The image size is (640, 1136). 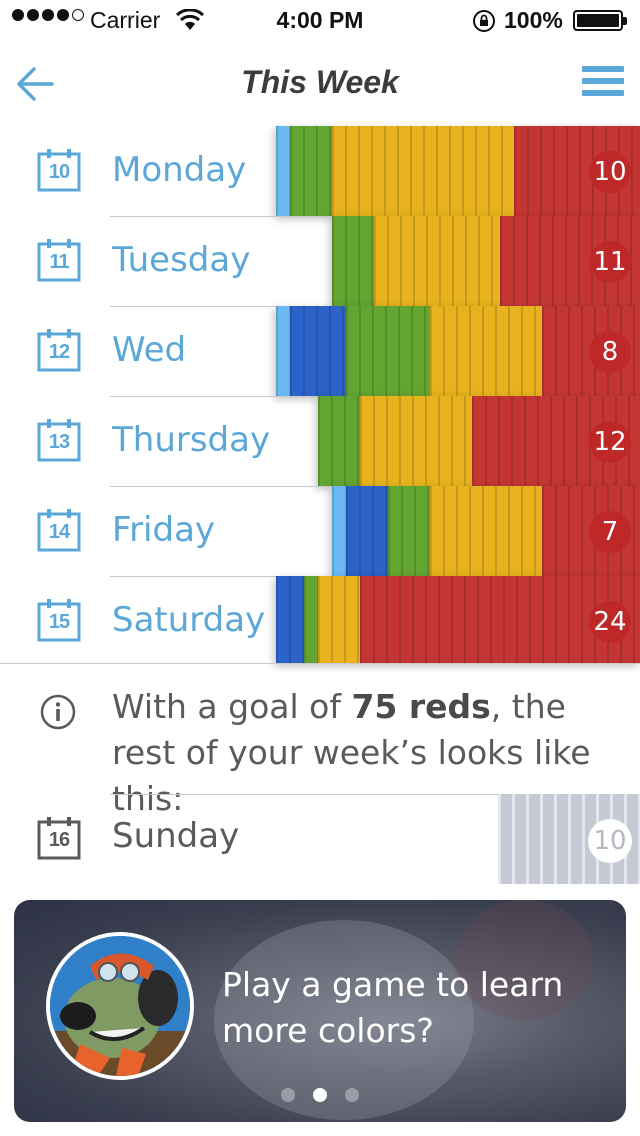 I want to click on red-count-badge: 7, so click(x=610, y=532).